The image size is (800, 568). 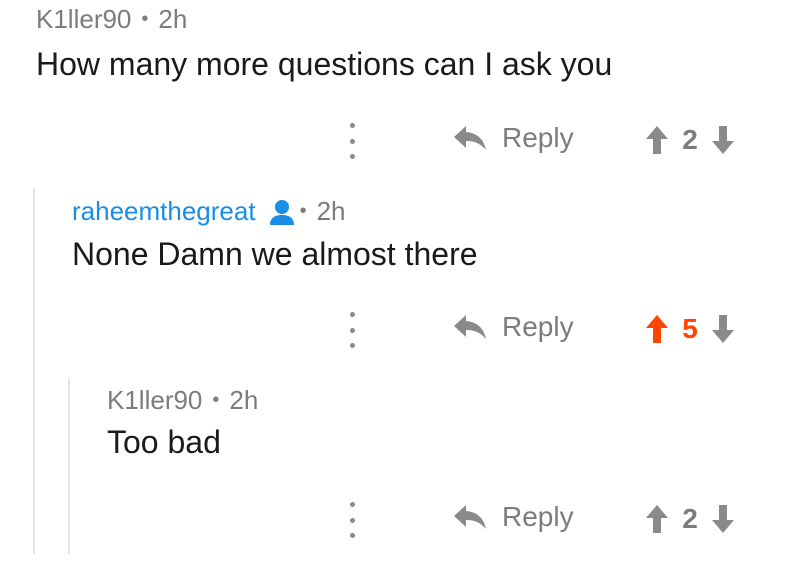 What do you see at coordinates (275, 254) in the screenshot?
I see `comment-body: None Damn we almost there` at bounding box center [275, 254].